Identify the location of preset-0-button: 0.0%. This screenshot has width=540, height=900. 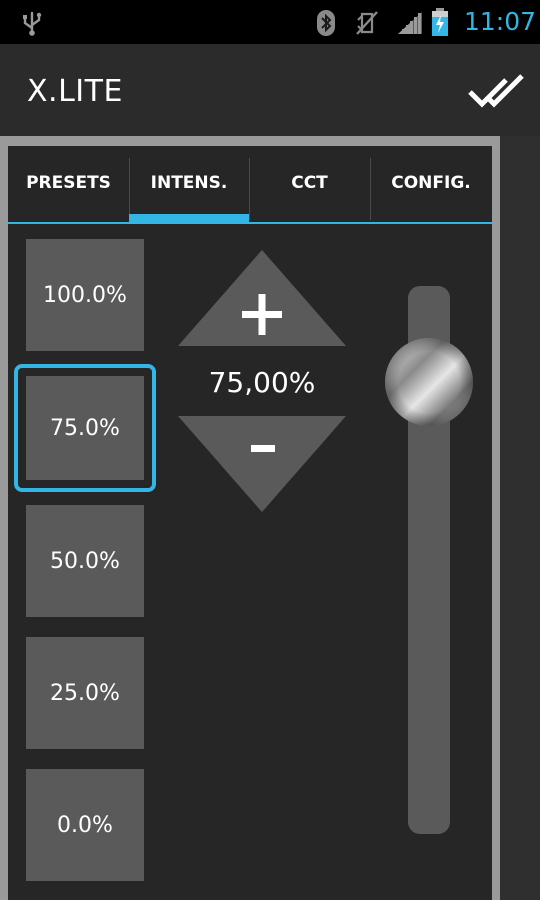
(85, 825).